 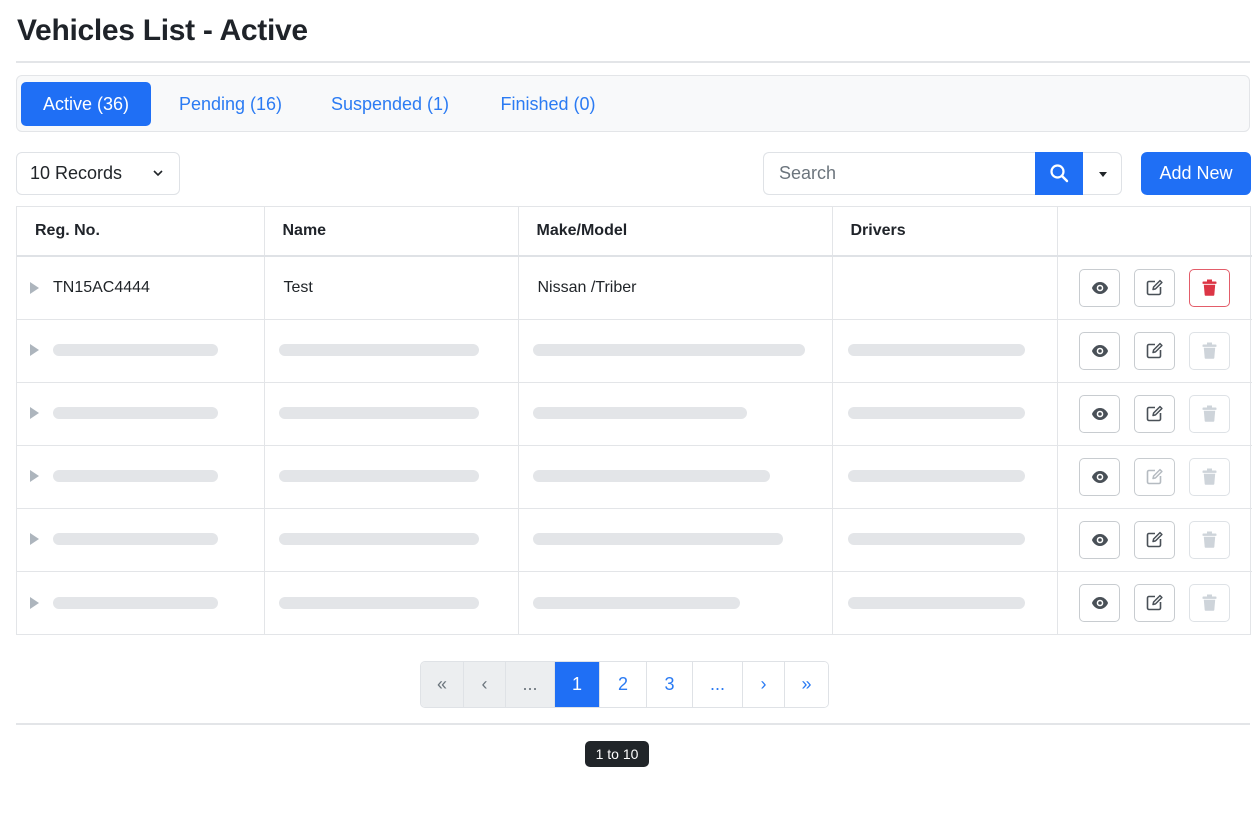 What do you see at coordinates (76, 173) in the screenshot?
I see `records-per-page-label: 10 Records` at bounding box center [76, 173].